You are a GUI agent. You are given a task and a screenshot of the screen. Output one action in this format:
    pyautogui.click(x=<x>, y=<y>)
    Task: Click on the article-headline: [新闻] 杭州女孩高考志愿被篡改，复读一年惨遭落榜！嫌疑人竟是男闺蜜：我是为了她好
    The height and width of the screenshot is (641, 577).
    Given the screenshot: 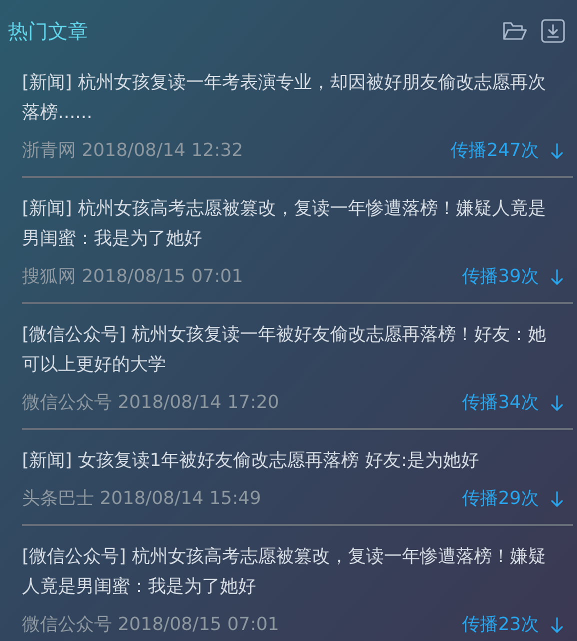 What is the action you would take?
    pyautogui.click(x=297, y=224)
    